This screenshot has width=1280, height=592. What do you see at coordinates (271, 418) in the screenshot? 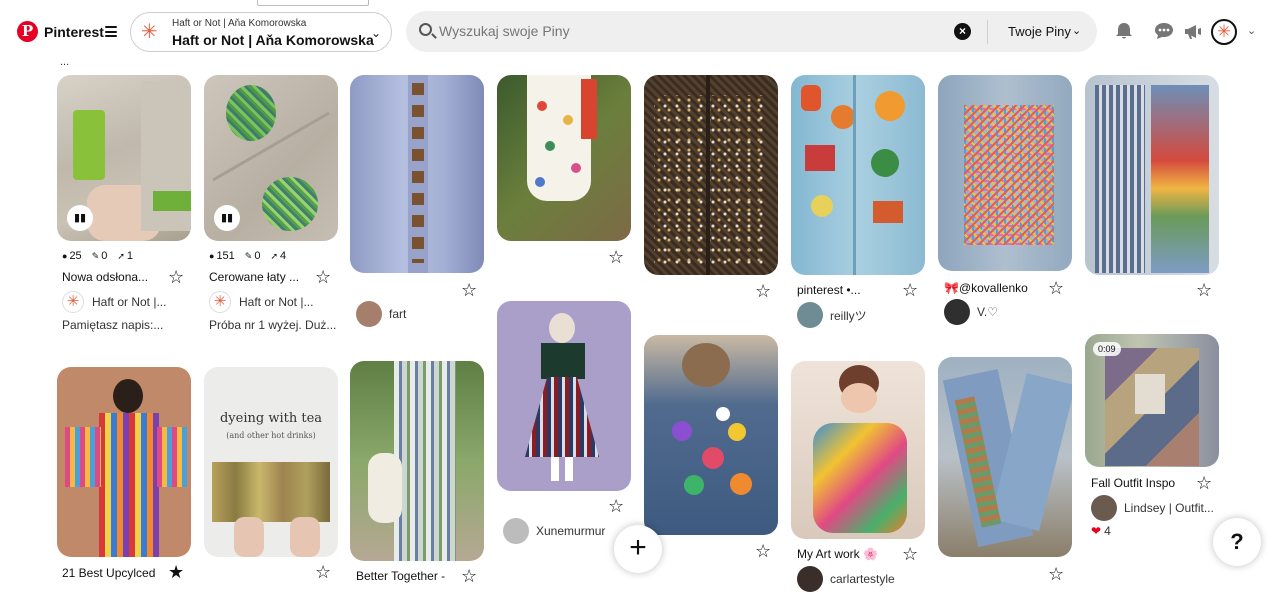
I see `pin-image-text: dyeing with tea` at bounding box center [271, 418].